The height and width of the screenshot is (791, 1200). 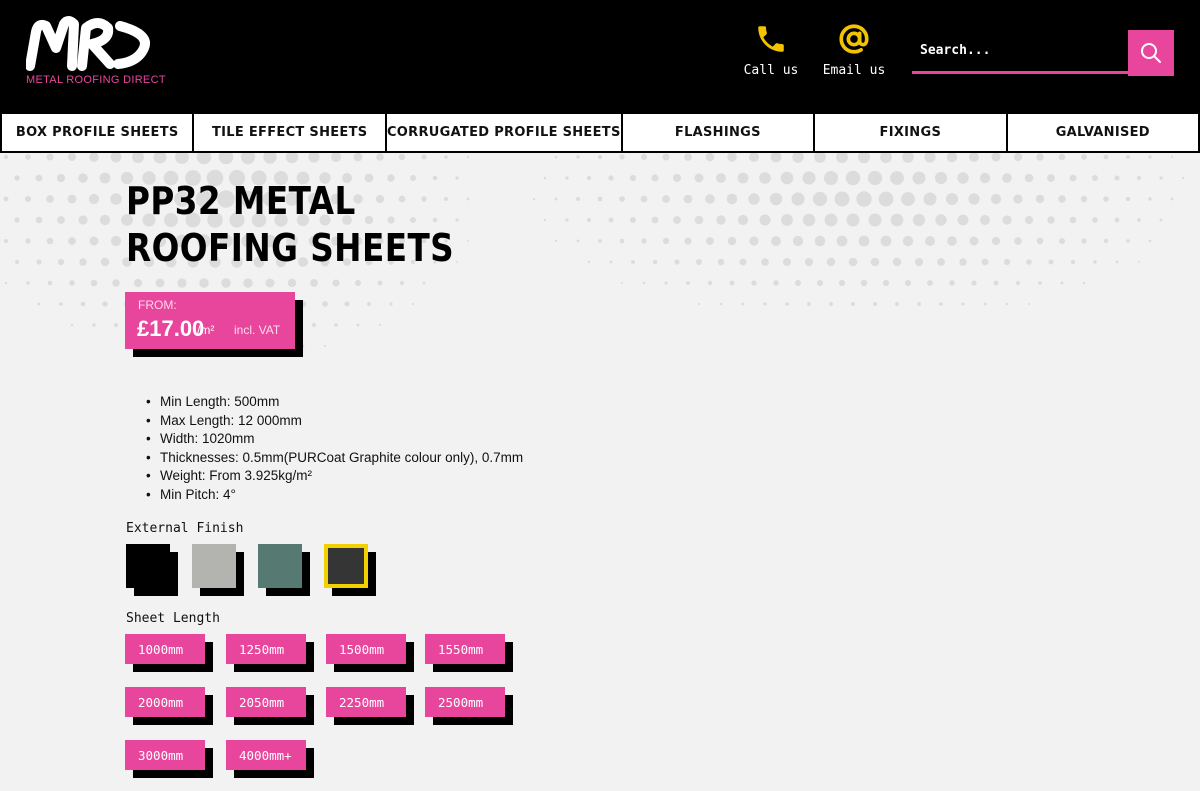 I want to click on price-from-label: FROM:, so click(x=157, y=305).